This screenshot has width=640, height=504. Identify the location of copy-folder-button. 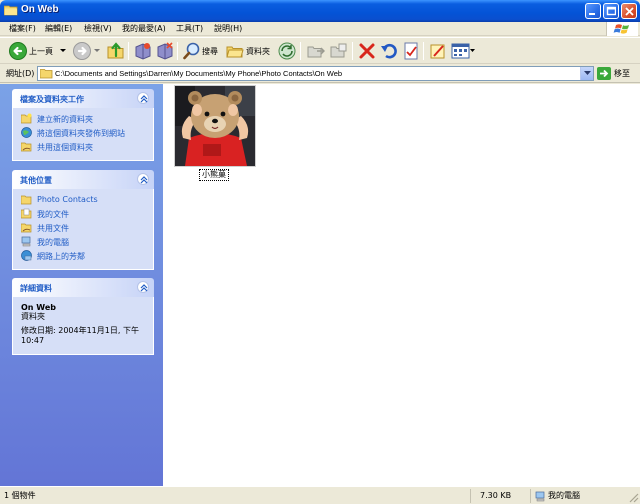
(339, 51).